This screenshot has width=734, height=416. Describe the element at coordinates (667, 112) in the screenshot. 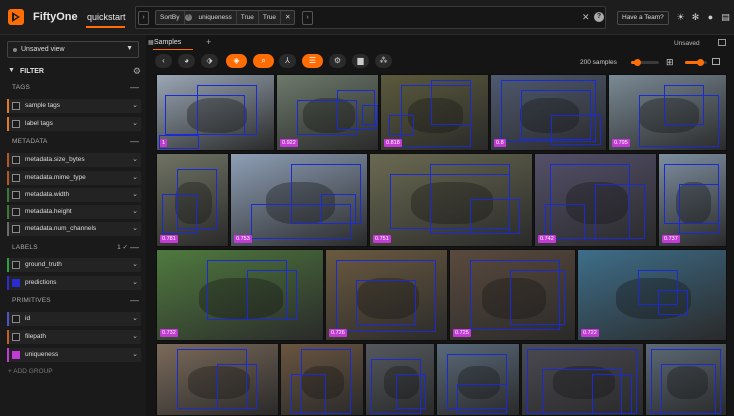

I see `sample-tile: 0.795` at that location.